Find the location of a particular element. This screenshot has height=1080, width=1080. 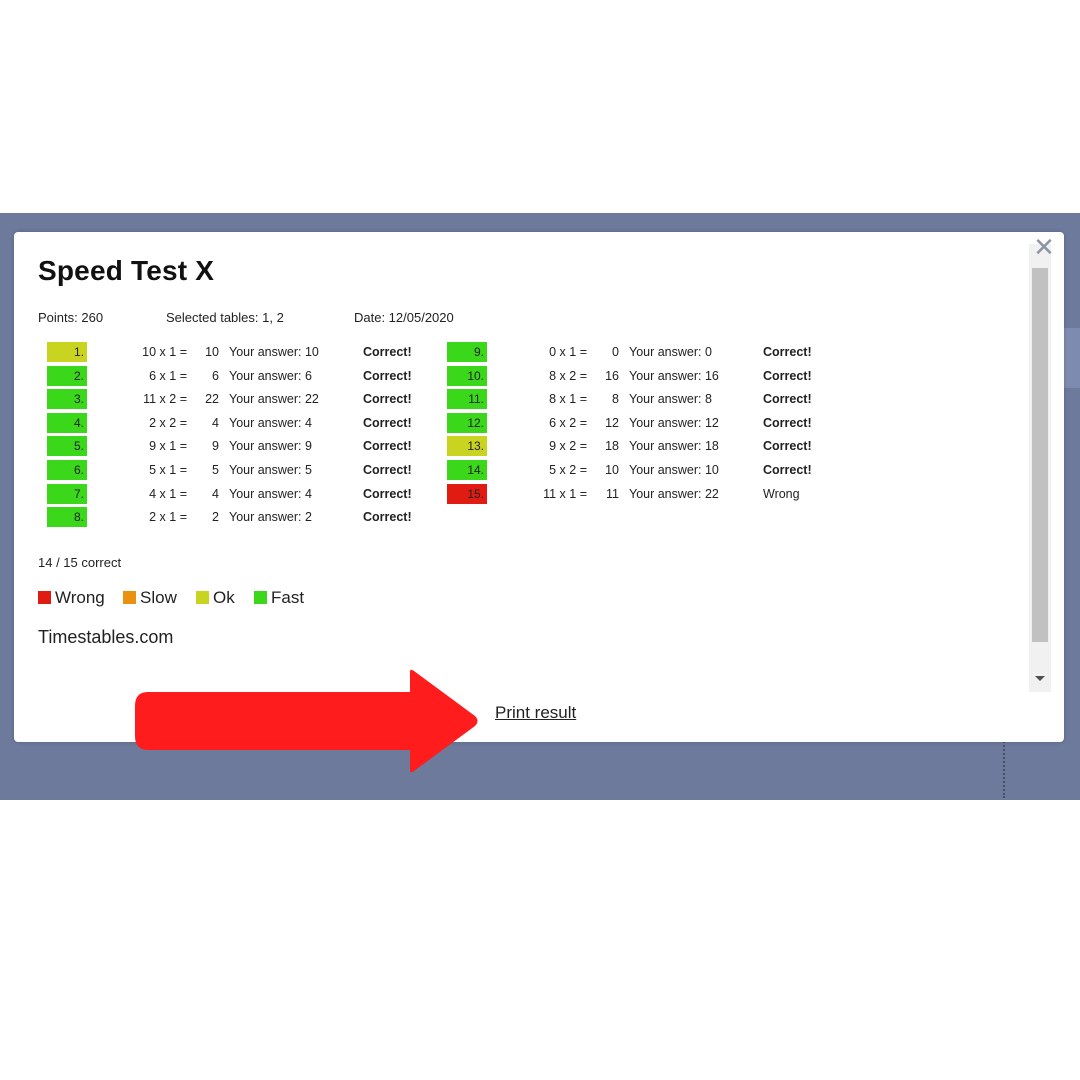

user-answer: Your answer: 16 is located at coordinates (674, 376).